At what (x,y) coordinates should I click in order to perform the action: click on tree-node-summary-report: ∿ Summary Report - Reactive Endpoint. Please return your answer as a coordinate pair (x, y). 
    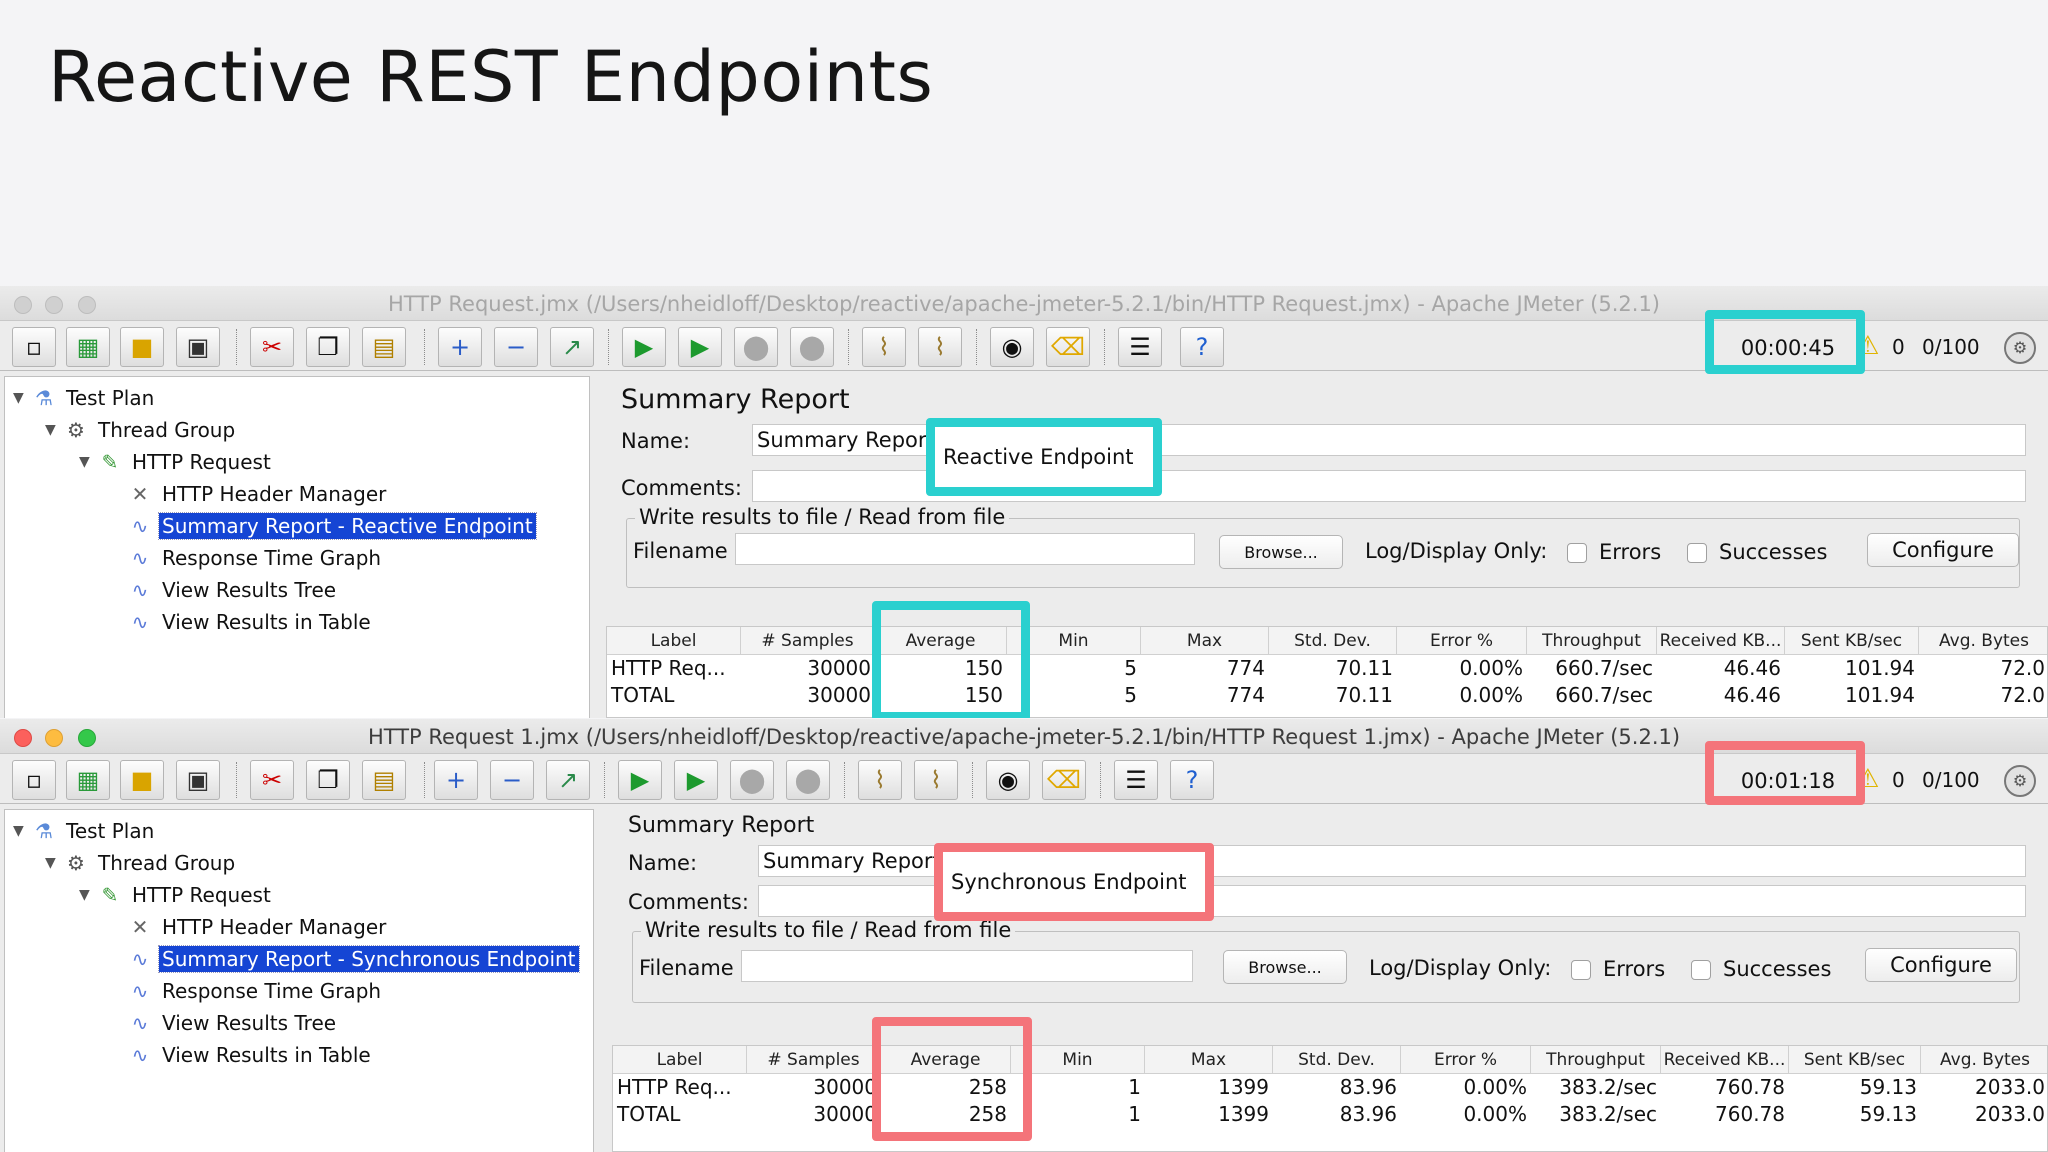
    Looking at the image, I should click on (332, 526).